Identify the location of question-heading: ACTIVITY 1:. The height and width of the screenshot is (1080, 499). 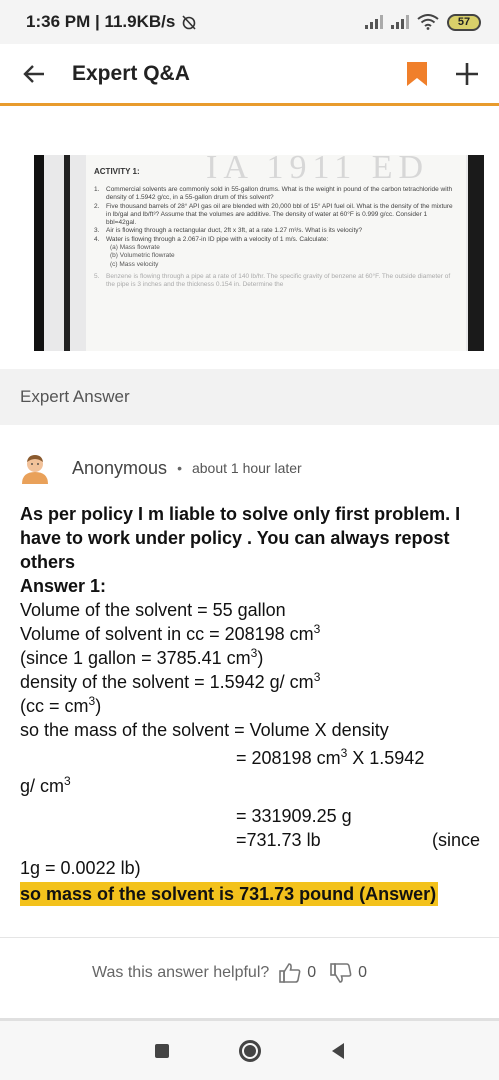
(117, 171).